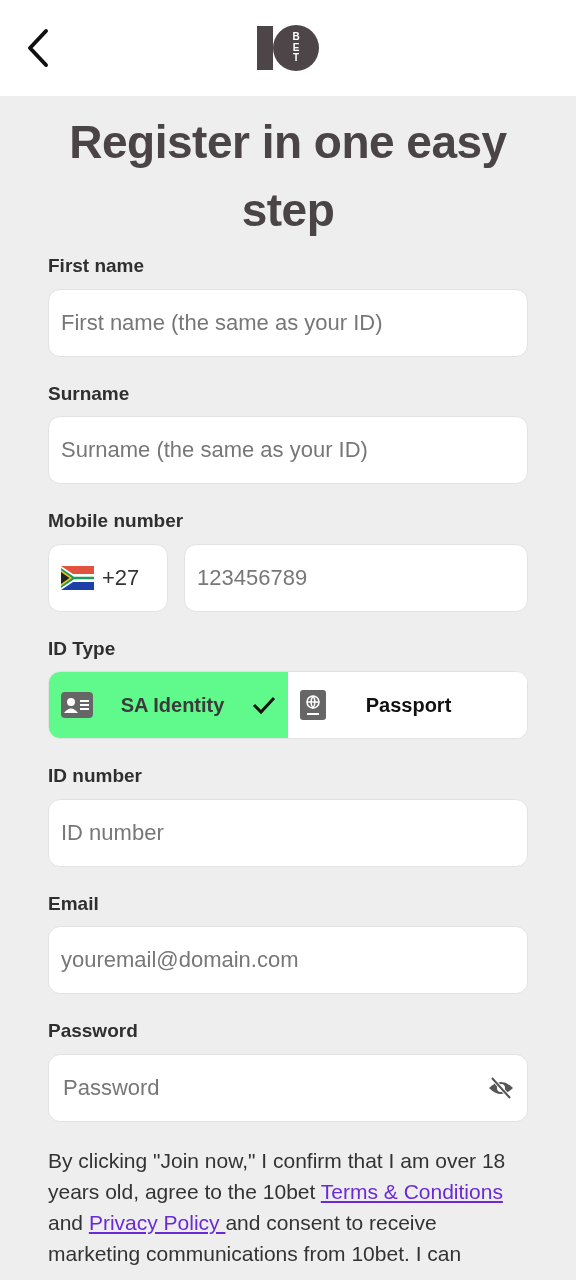  I want to click on password-input: Password, so click(274, 1087).